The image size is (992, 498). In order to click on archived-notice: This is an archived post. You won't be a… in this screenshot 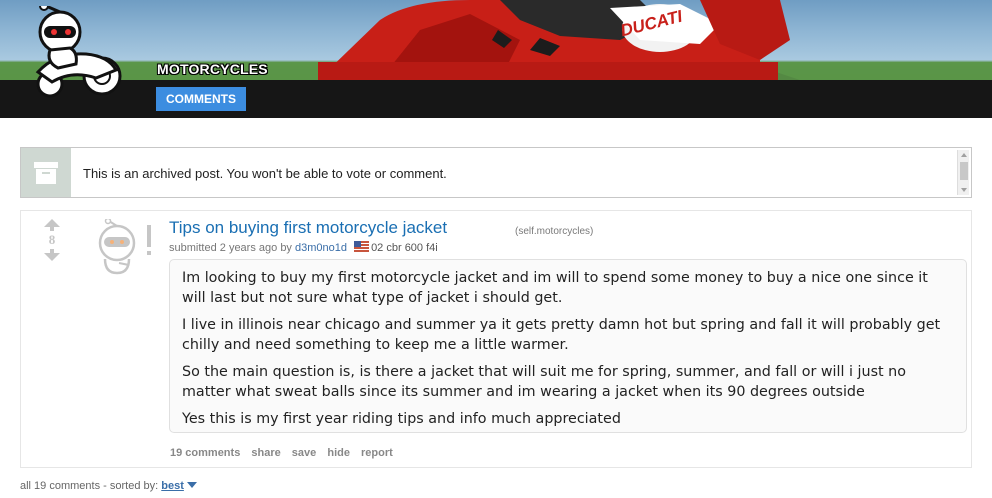, I will do `click(496, 172)`.